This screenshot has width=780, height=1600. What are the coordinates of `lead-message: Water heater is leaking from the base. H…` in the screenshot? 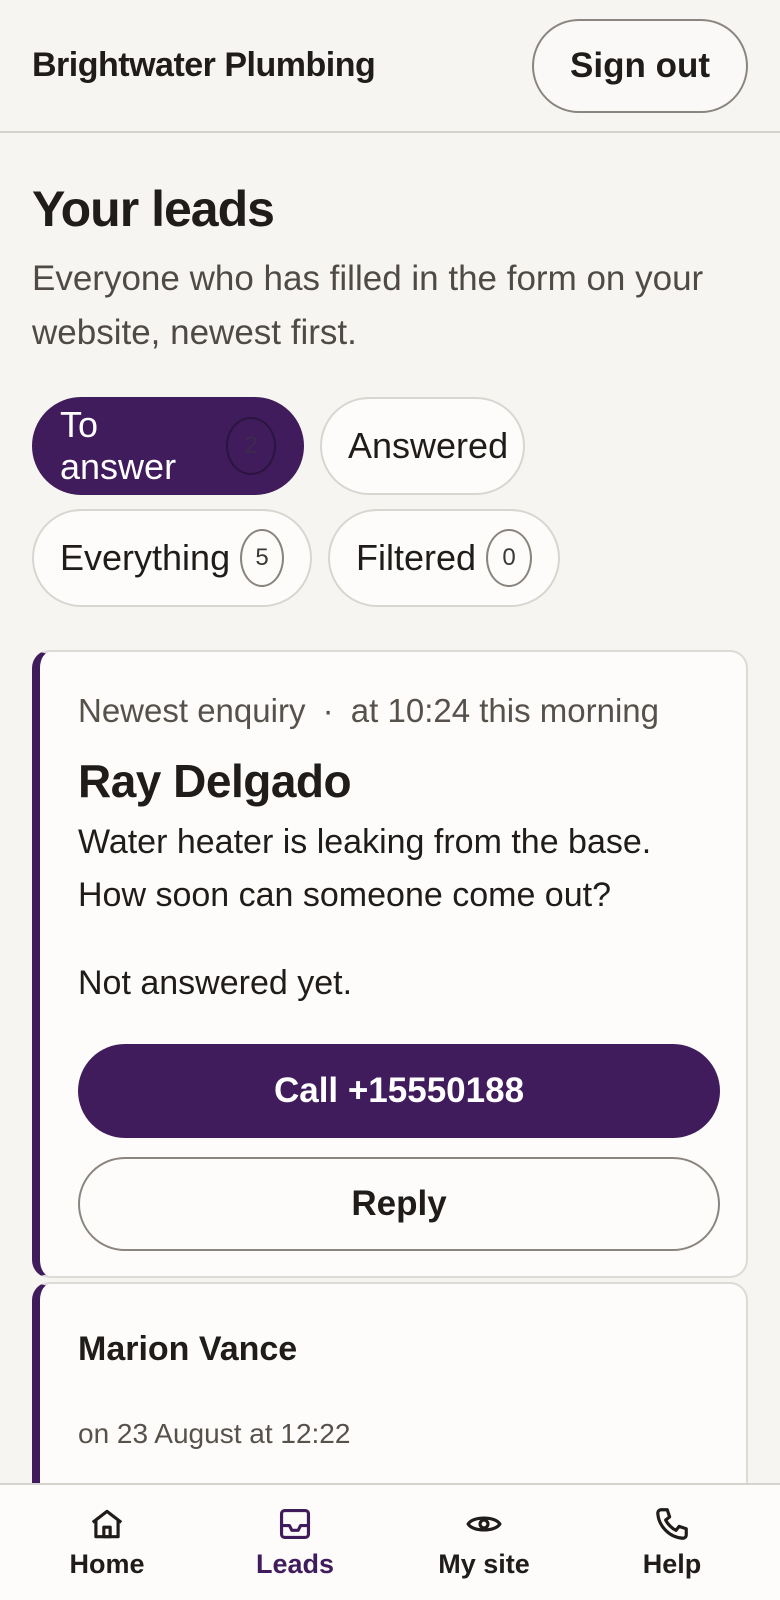 It's located at (365, 868).